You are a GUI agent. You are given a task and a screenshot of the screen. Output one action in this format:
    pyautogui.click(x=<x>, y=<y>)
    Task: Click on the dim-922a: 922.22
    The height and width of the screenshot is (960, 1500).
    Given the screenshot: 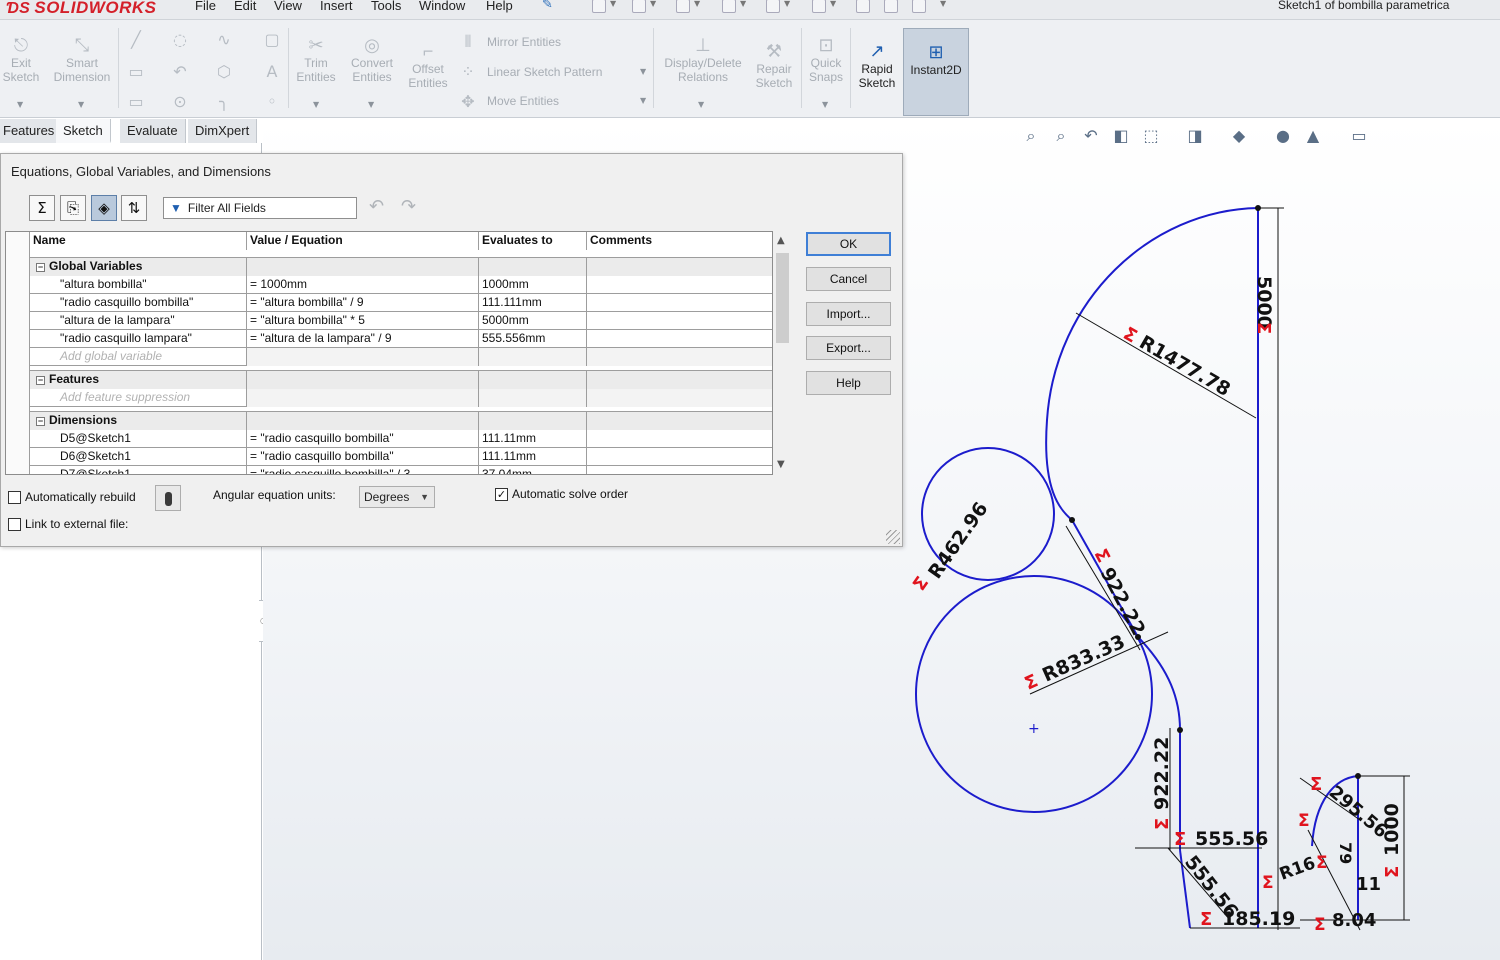 What is the action you would take?
    pyautogui.click(x=1123, y=601)
    